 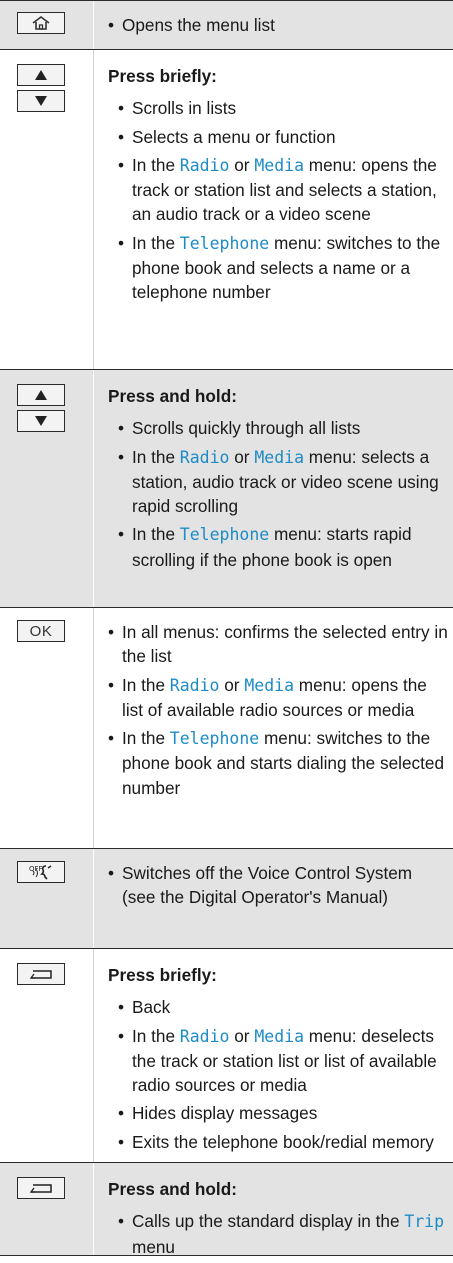 What do you see at coordinates (283, 1113) in the screenshot?
I see `list-item: Hides display messages` at bounding box center [283, 1113].